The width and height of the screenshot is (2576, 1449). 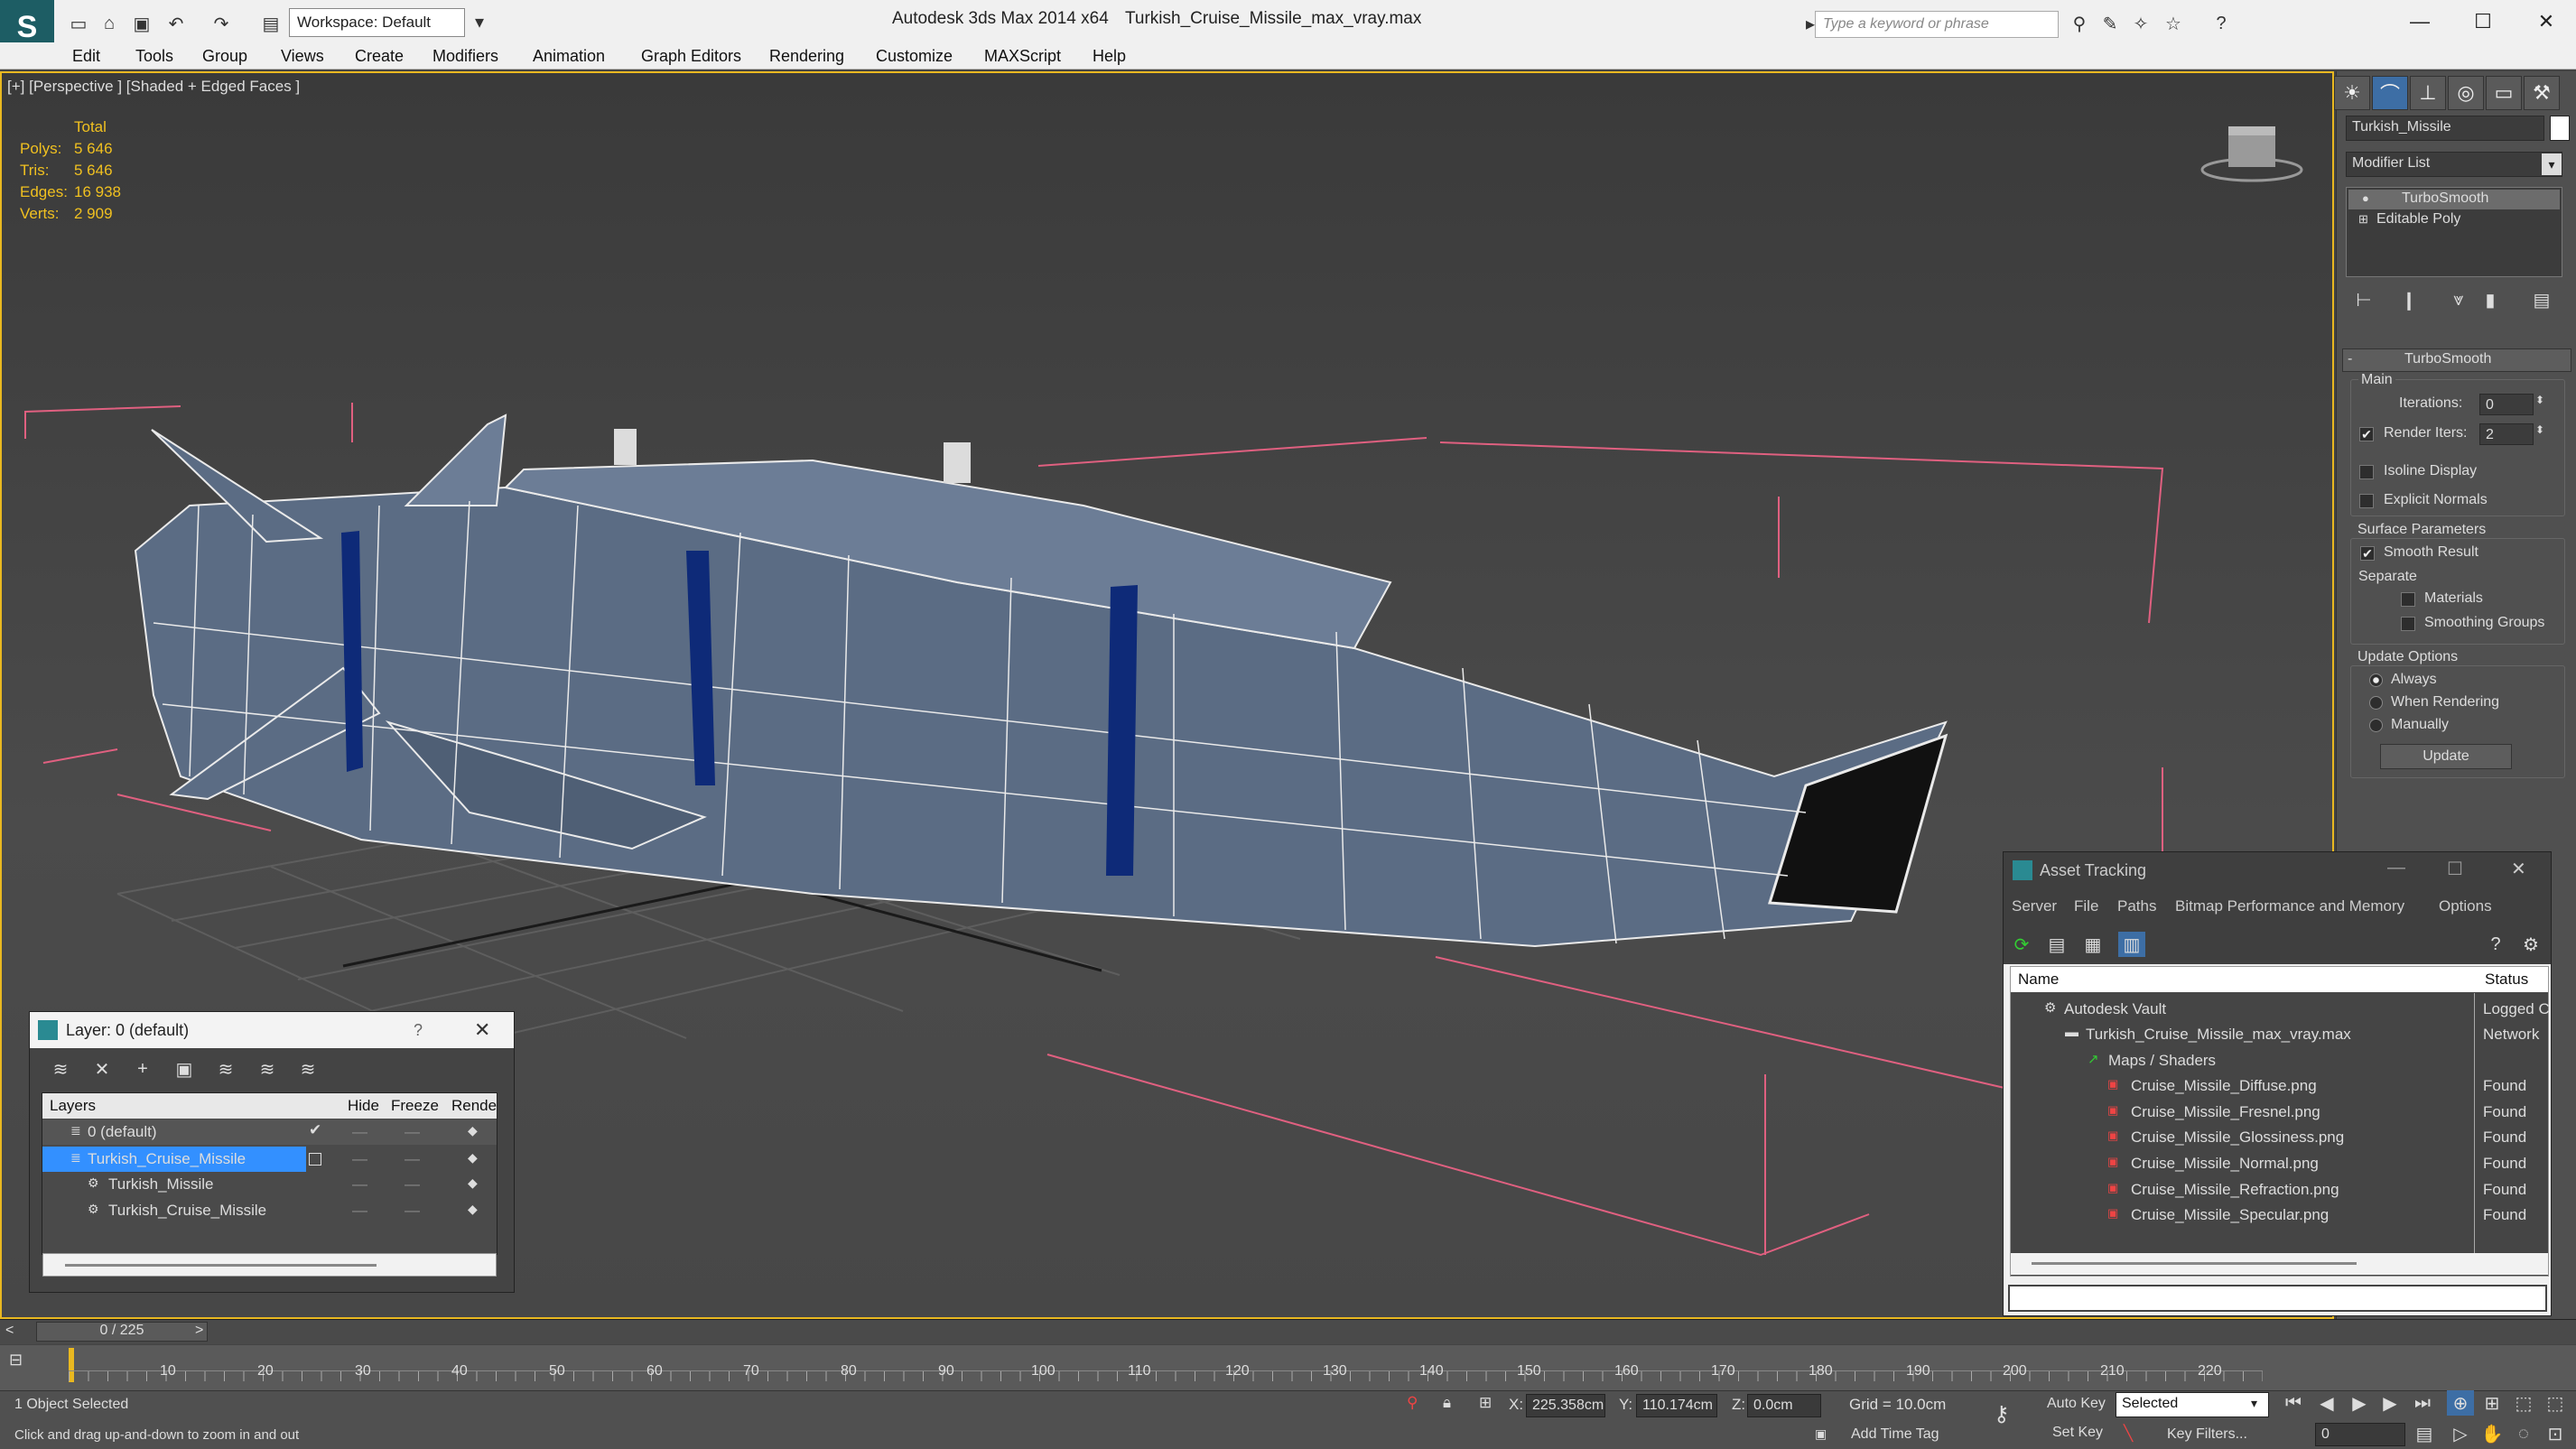 What do you see at coordinates (2409, 299) in the screenshot?
I see `show-end-result-icon: ❙` at bounding box center [2409, 299].